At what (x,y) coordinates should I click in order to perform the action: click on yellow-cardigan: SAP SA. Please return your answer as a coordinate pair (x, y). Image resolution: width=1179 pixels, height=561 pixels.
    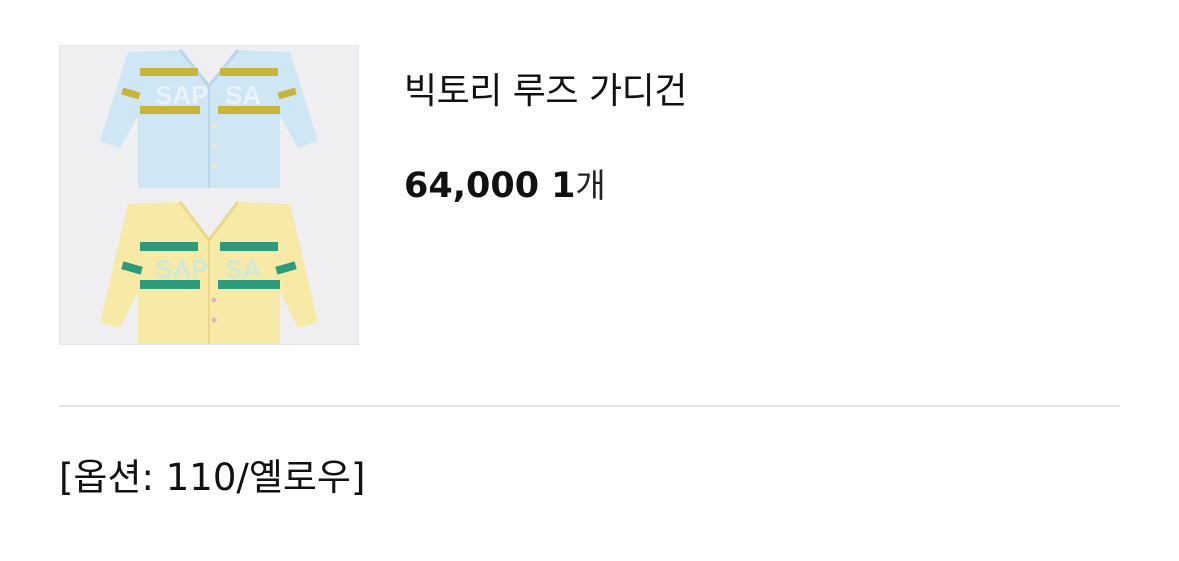
    Looking at the image, I should click on (209, 272).